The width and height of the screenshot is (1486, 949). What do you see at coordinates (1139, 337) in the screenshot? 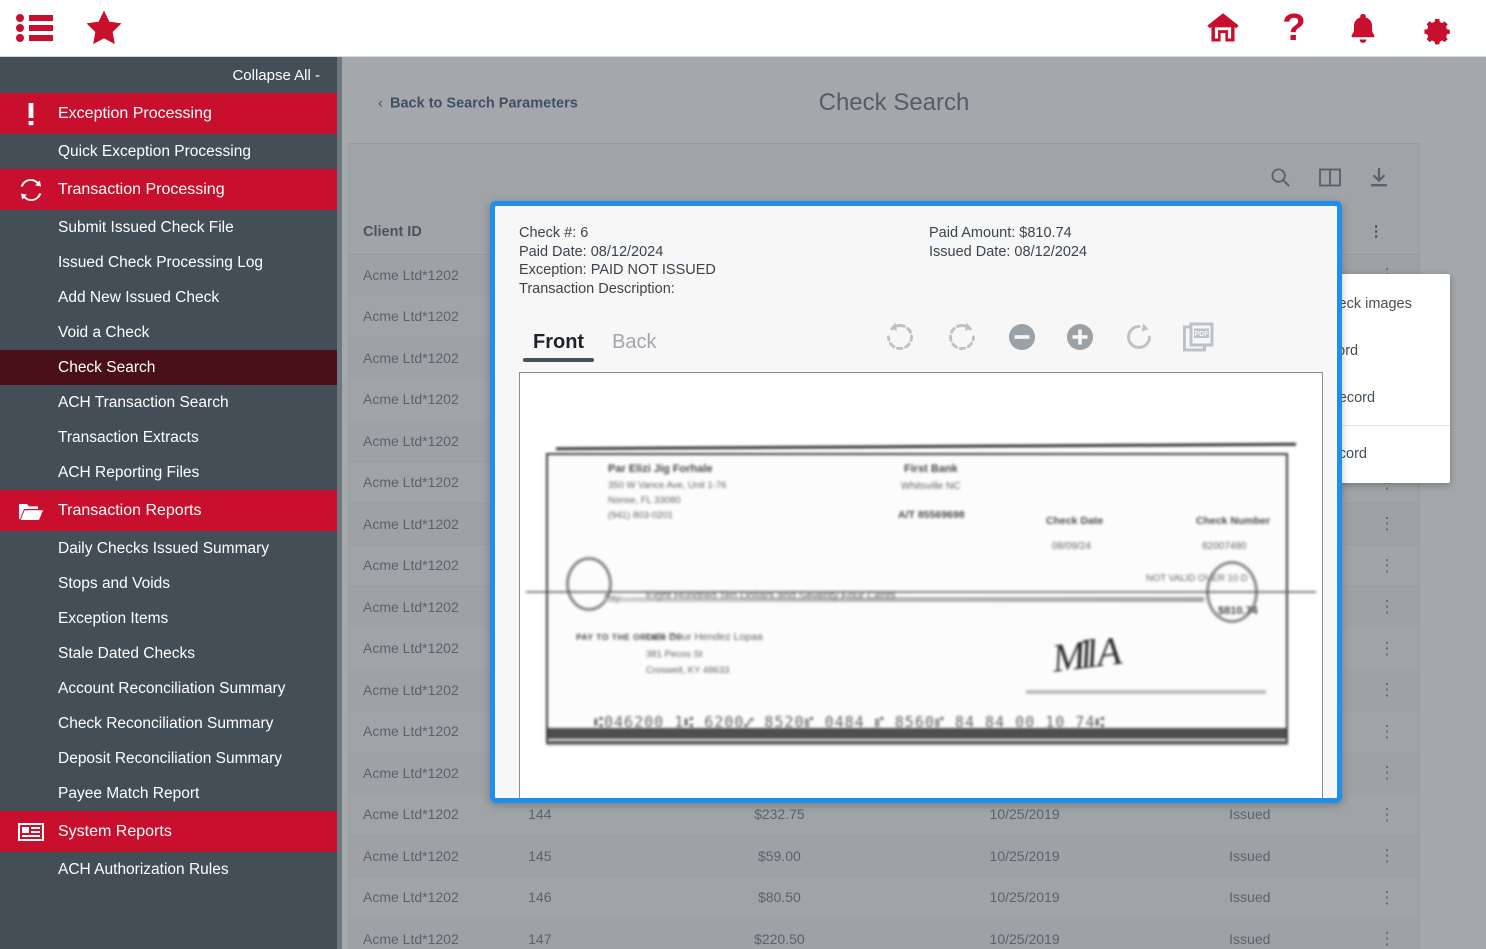
I see `reset-rotation-icon` at bounding box center [1139, 337].